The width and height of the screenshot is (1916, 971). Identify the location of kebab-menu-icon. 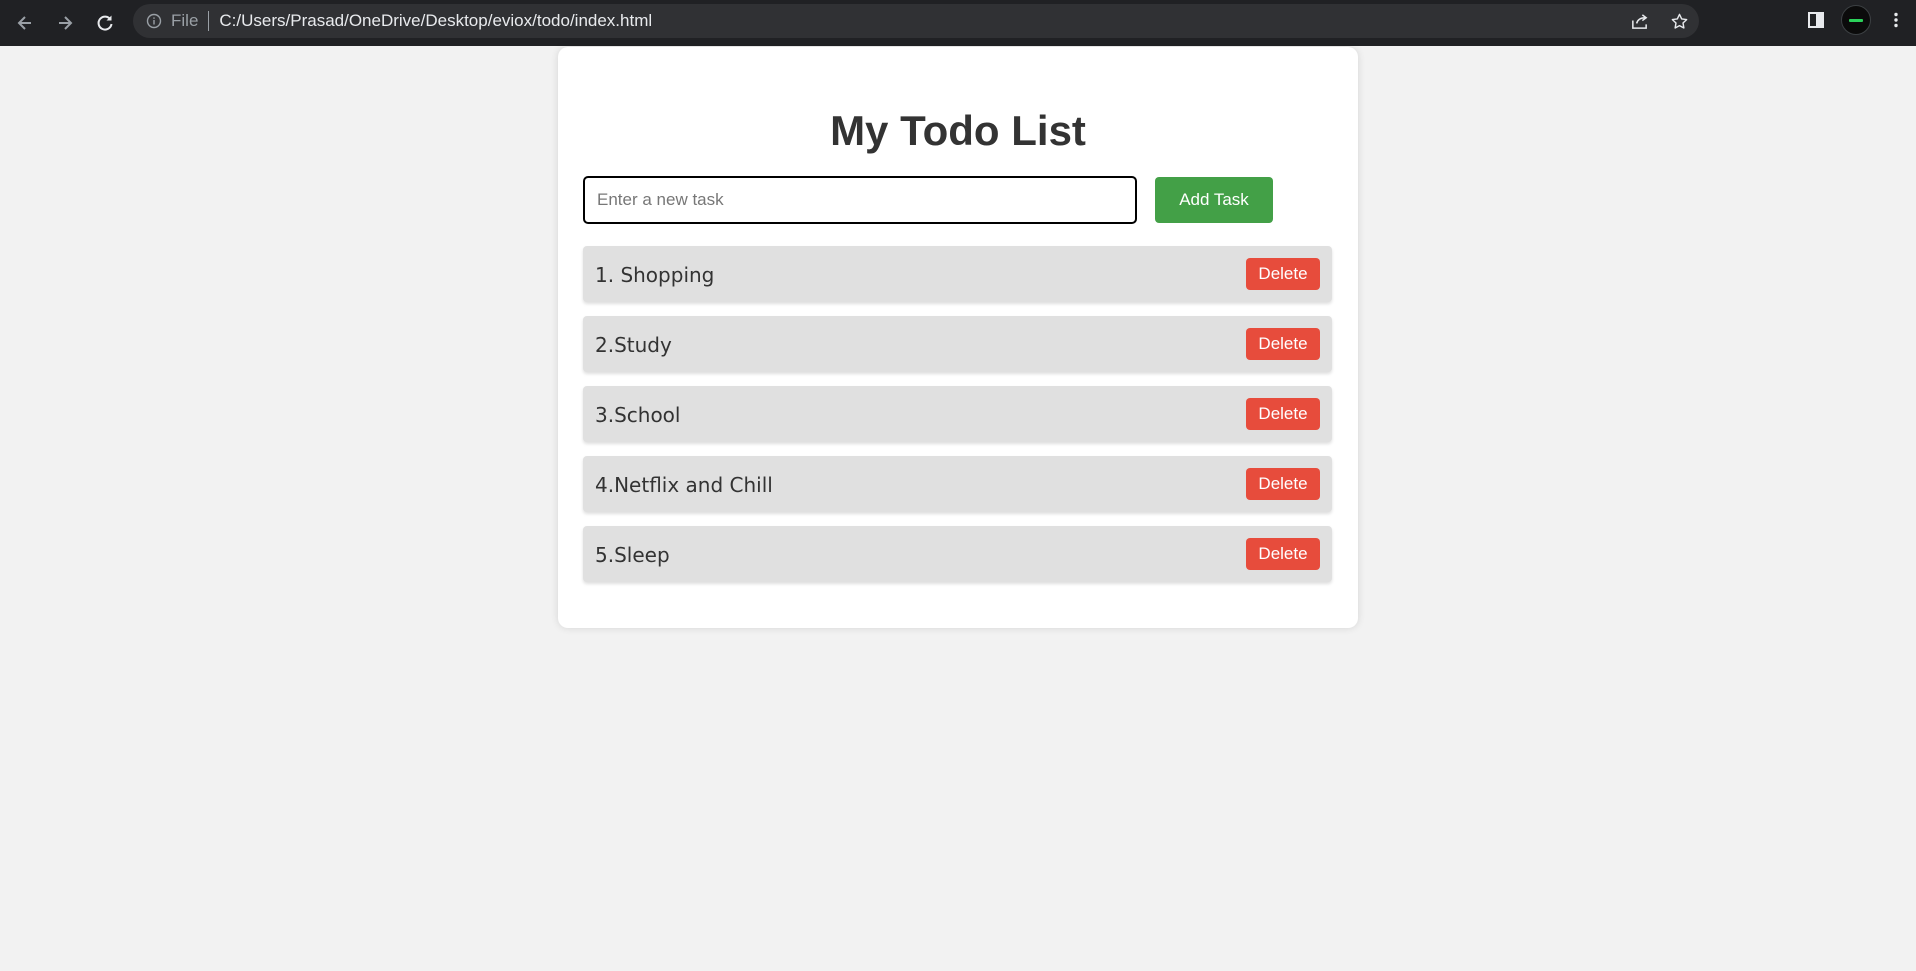
(1896, 20).